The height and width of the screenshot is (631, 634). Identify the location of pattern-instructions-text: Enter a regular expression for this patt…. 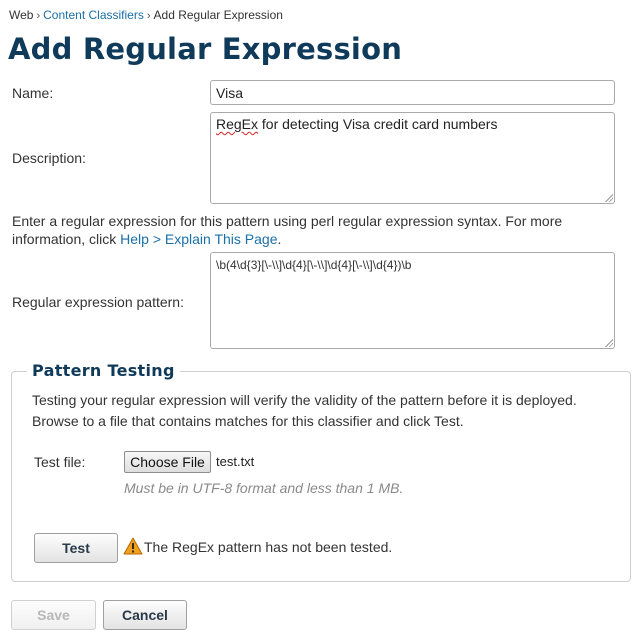
(287, 230).